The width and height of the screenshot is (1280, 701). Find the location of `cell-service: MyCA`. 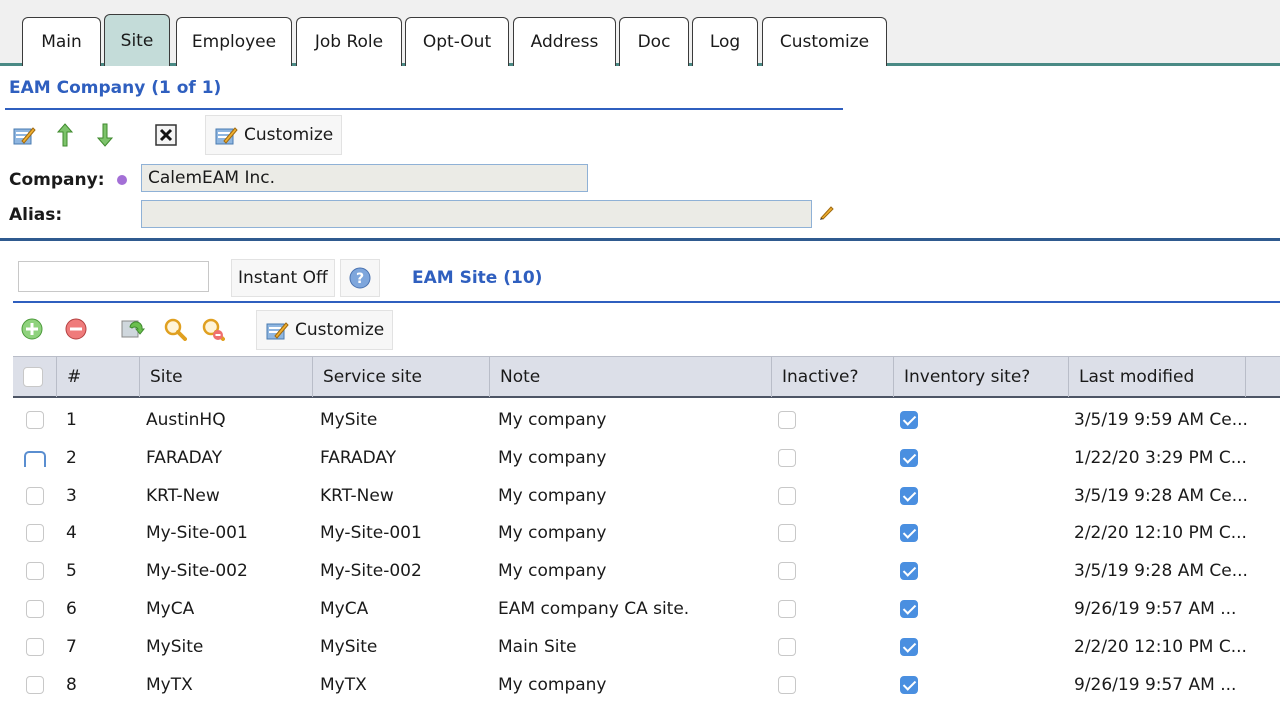

cell-service: MyCA is located at coordinates (344, 609).